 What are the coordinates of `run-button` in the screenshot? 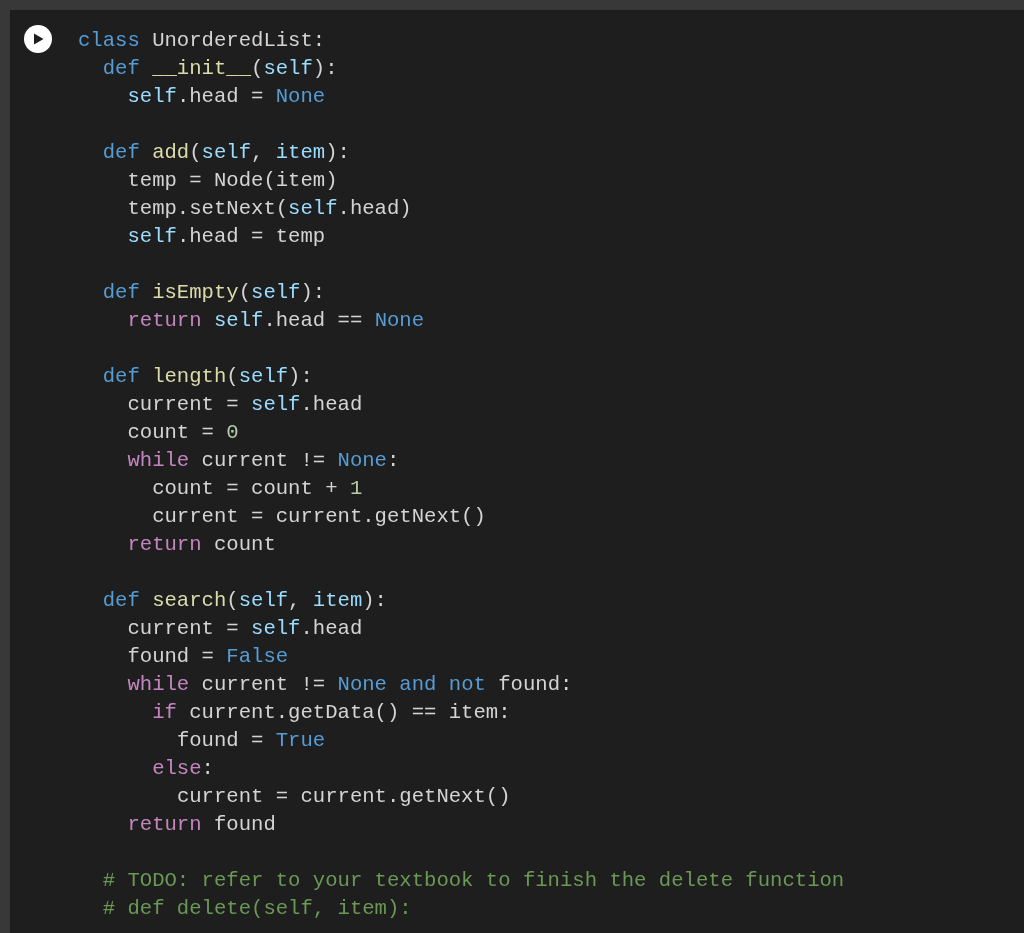 It's located at (38, 39).